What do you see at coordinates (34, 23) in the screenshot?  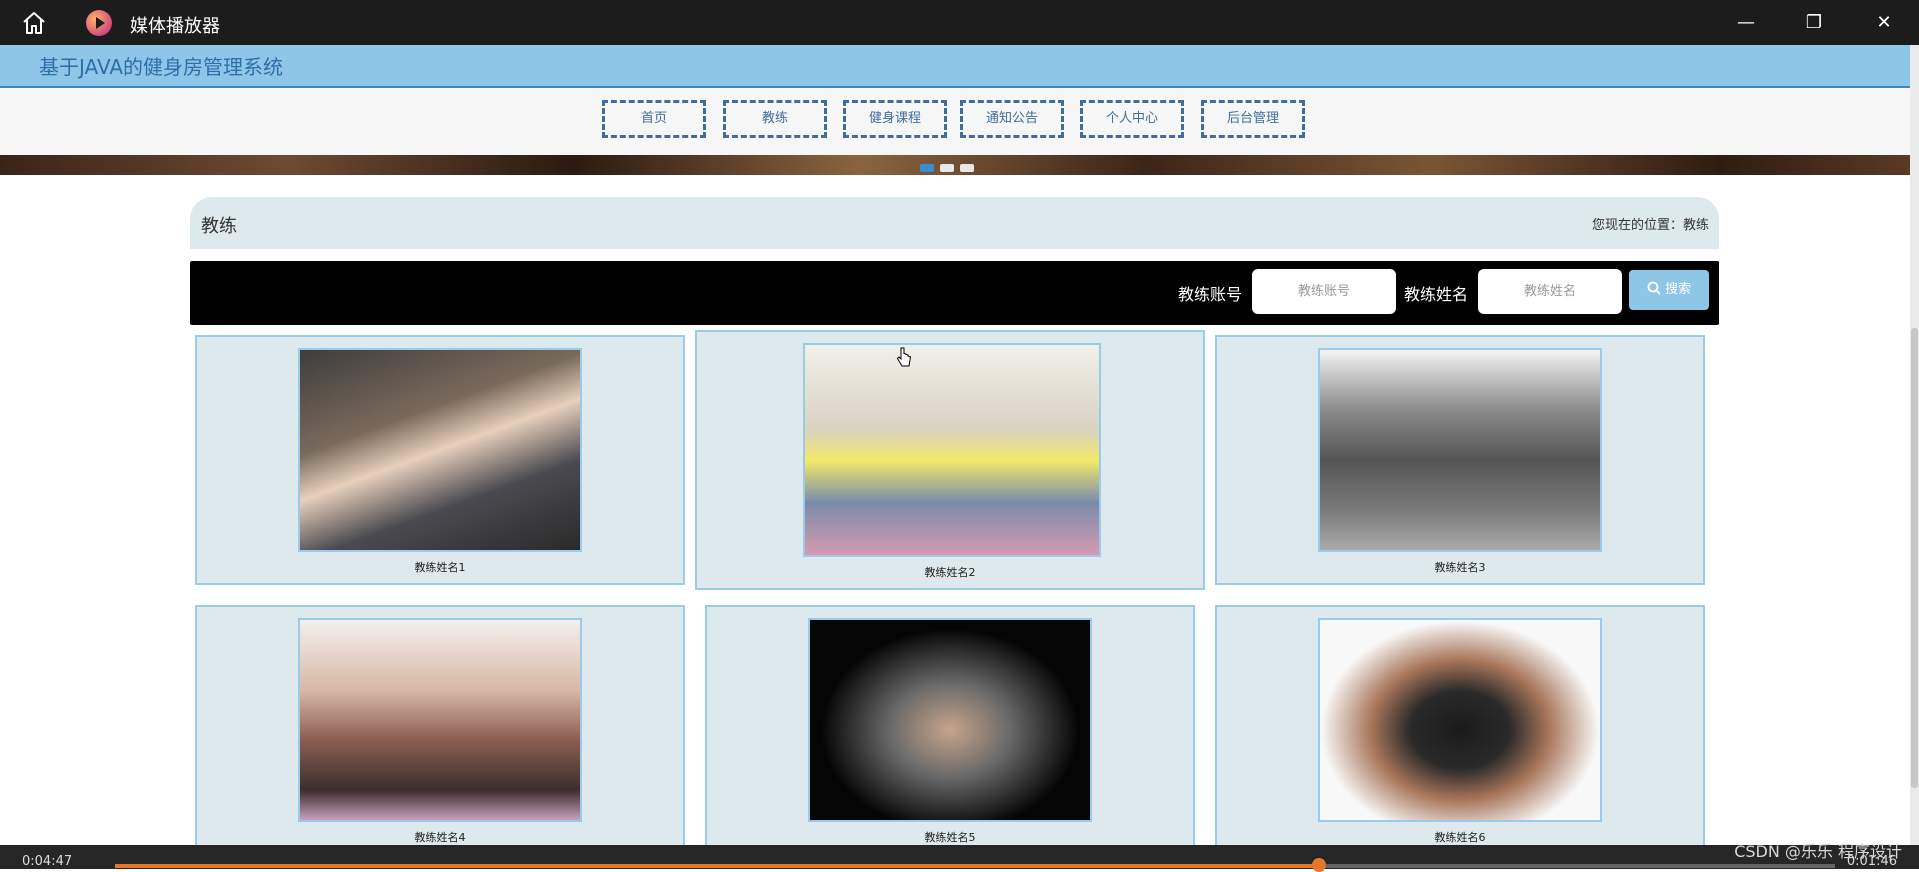 I see `home-icon` at bounding box center [34, 23].